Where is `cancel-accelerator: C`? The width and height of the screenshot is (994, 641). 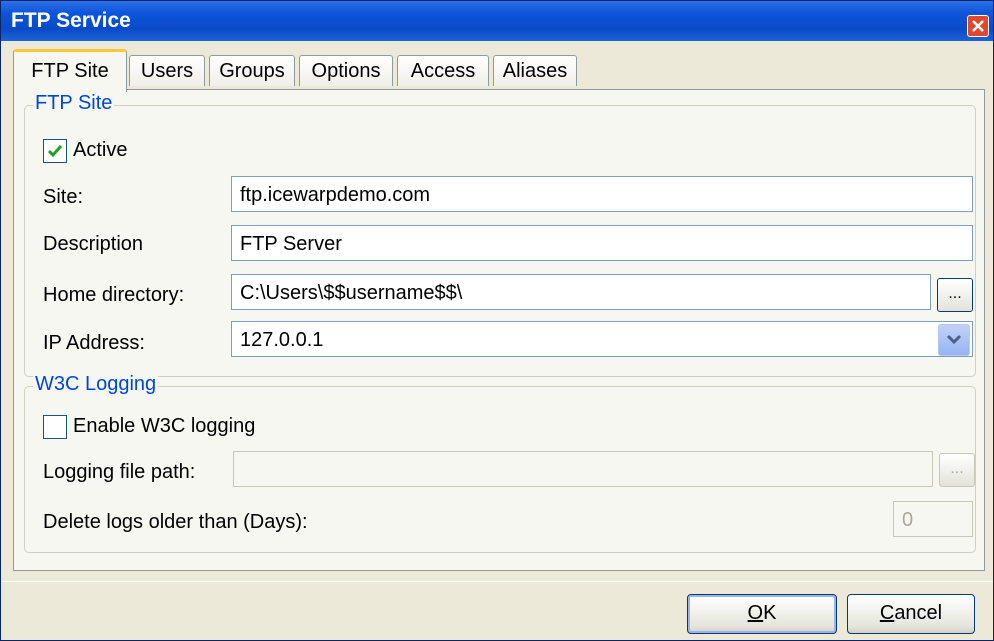 cancel-accelerator: C is located at coordinates (887, 613).